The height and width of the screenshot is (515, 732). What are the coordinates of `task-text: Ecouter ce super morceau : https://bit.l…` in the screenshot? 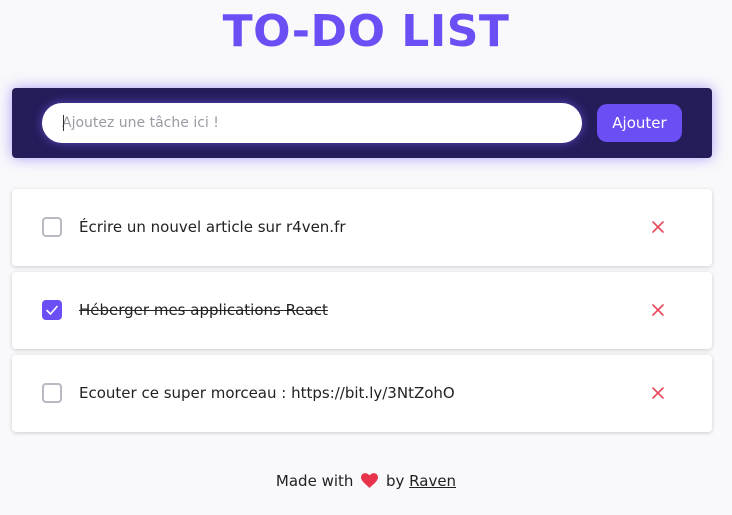 It's located at (267, 393).